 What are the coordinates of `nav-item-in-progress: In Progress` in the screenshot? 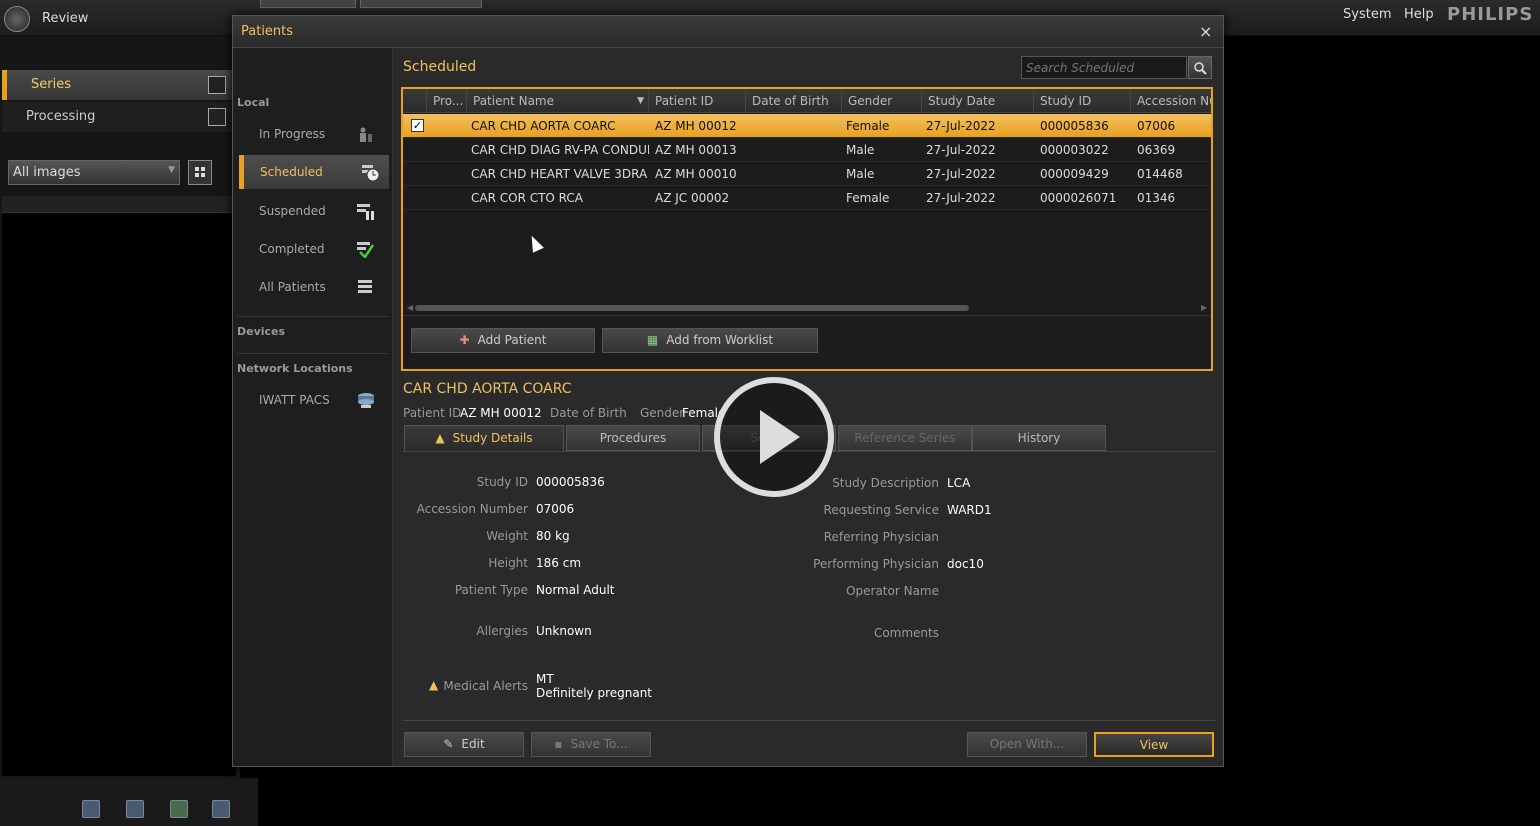 It's located at (314, 134).